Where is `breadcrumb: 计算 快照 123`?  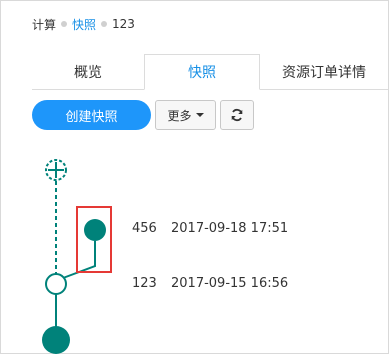
breadcrumb: 计算 快照 123 is located at coordinates (83, 24).